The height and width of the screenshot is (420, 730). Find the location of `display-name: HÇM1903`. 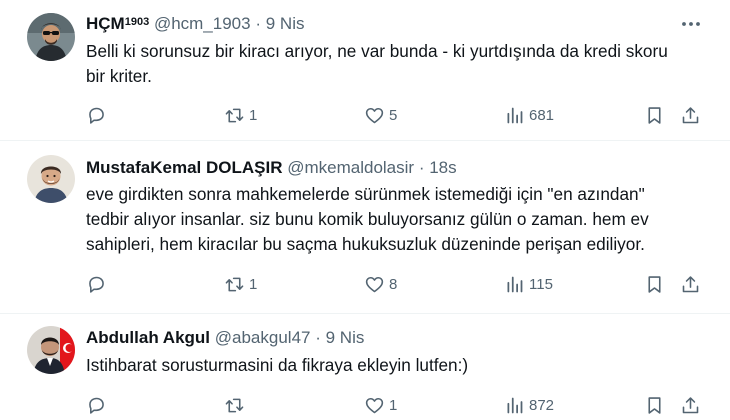

display-name: HÇM1903 is located at coordinates (117, 23).